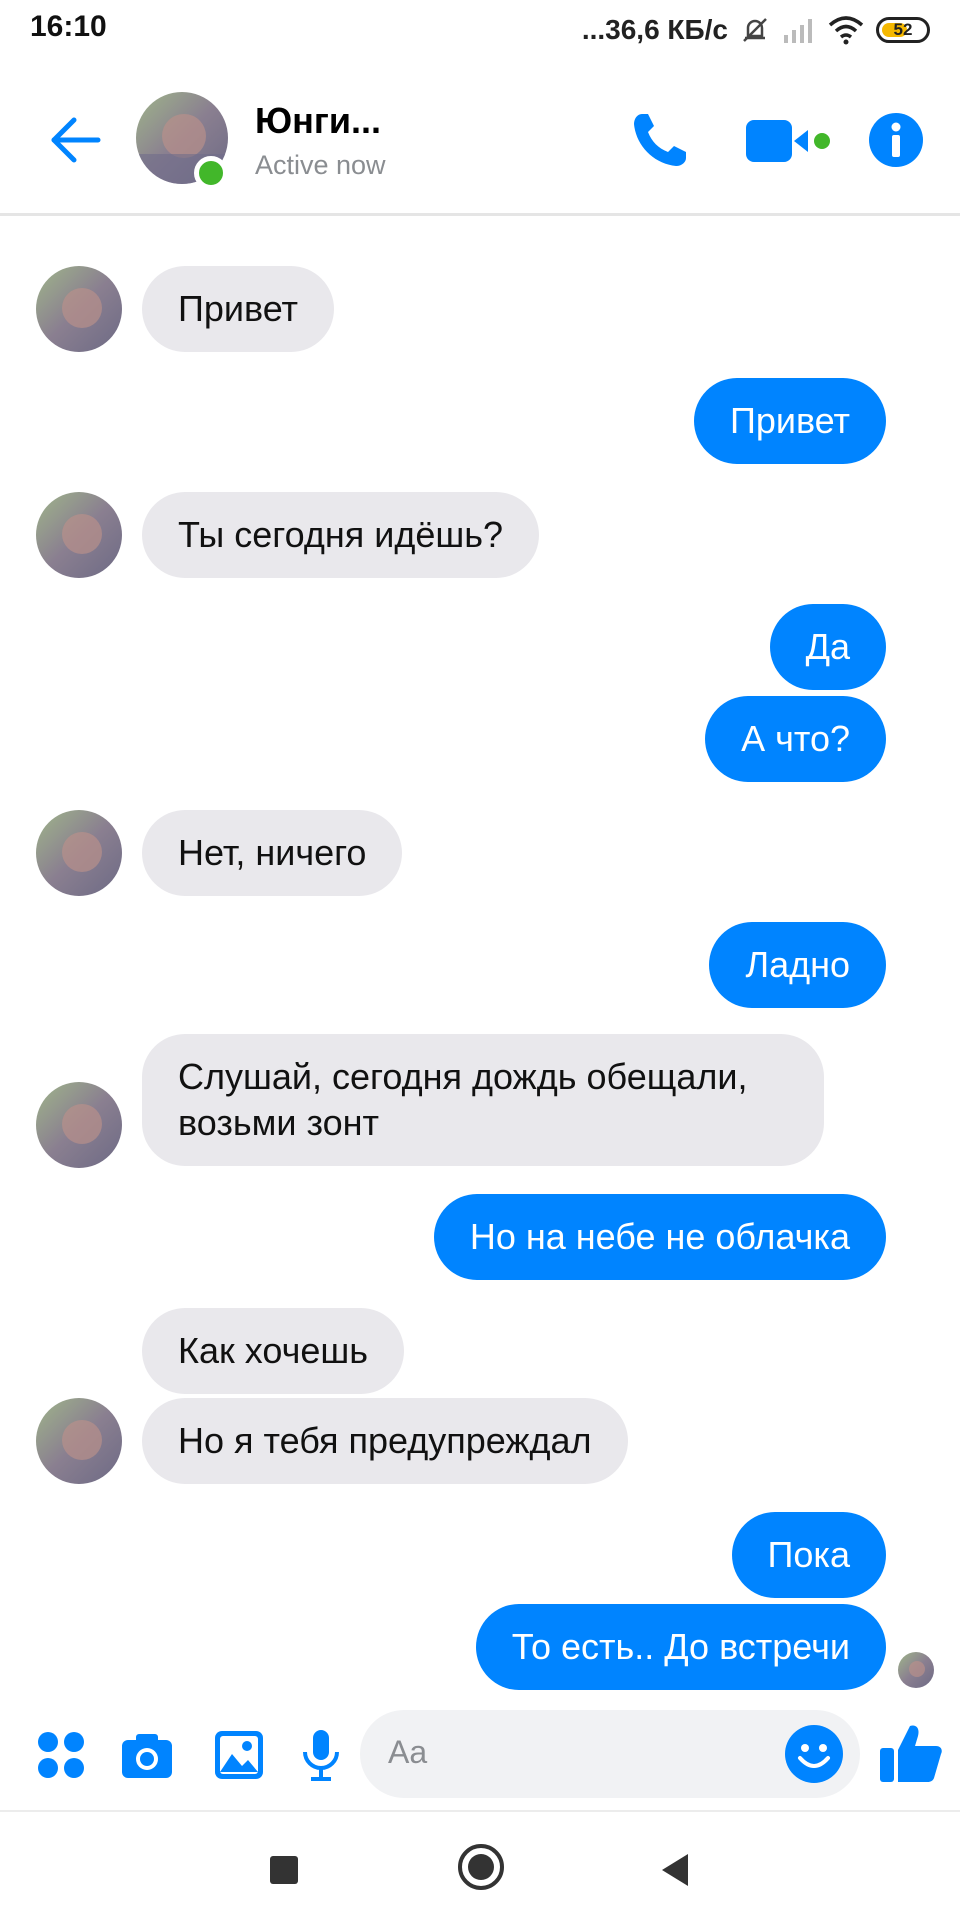  Describe the element at coordinates (911, 1753) in the screenshot. I see `thumbs-up-icon` at that location.